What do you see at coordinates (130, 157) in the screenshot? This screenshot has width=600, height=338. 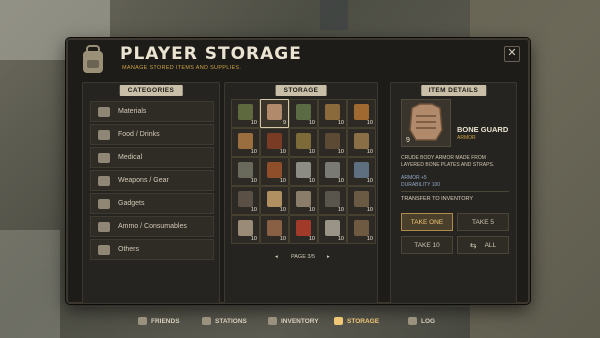 I see `category-label: Medical` at bounding box center [130, 157].